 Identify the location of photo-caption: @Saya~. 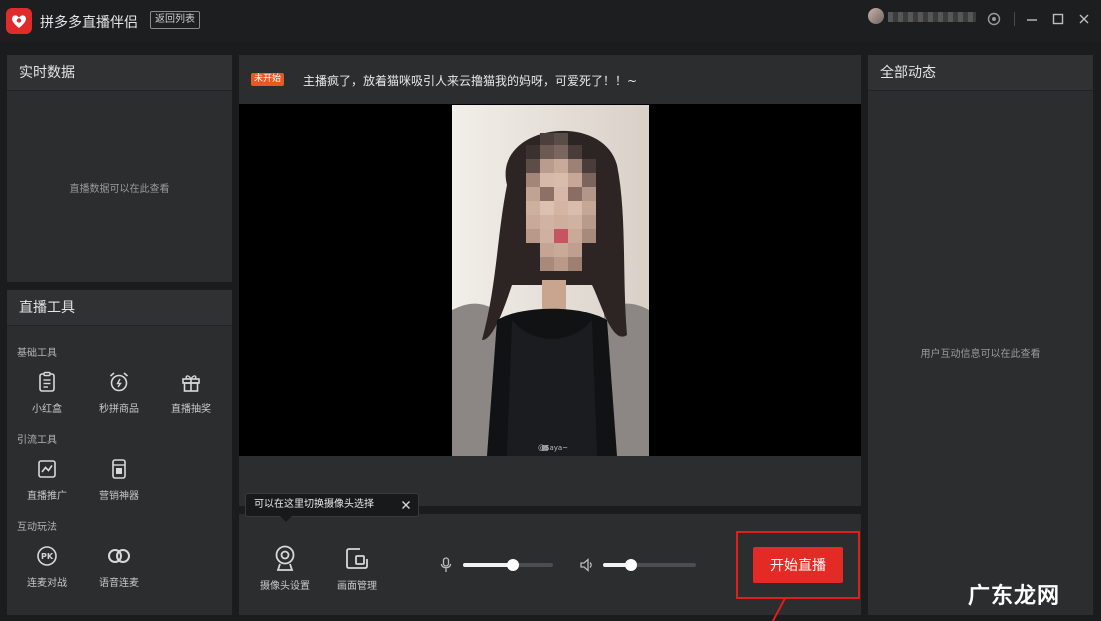
(553, 448).